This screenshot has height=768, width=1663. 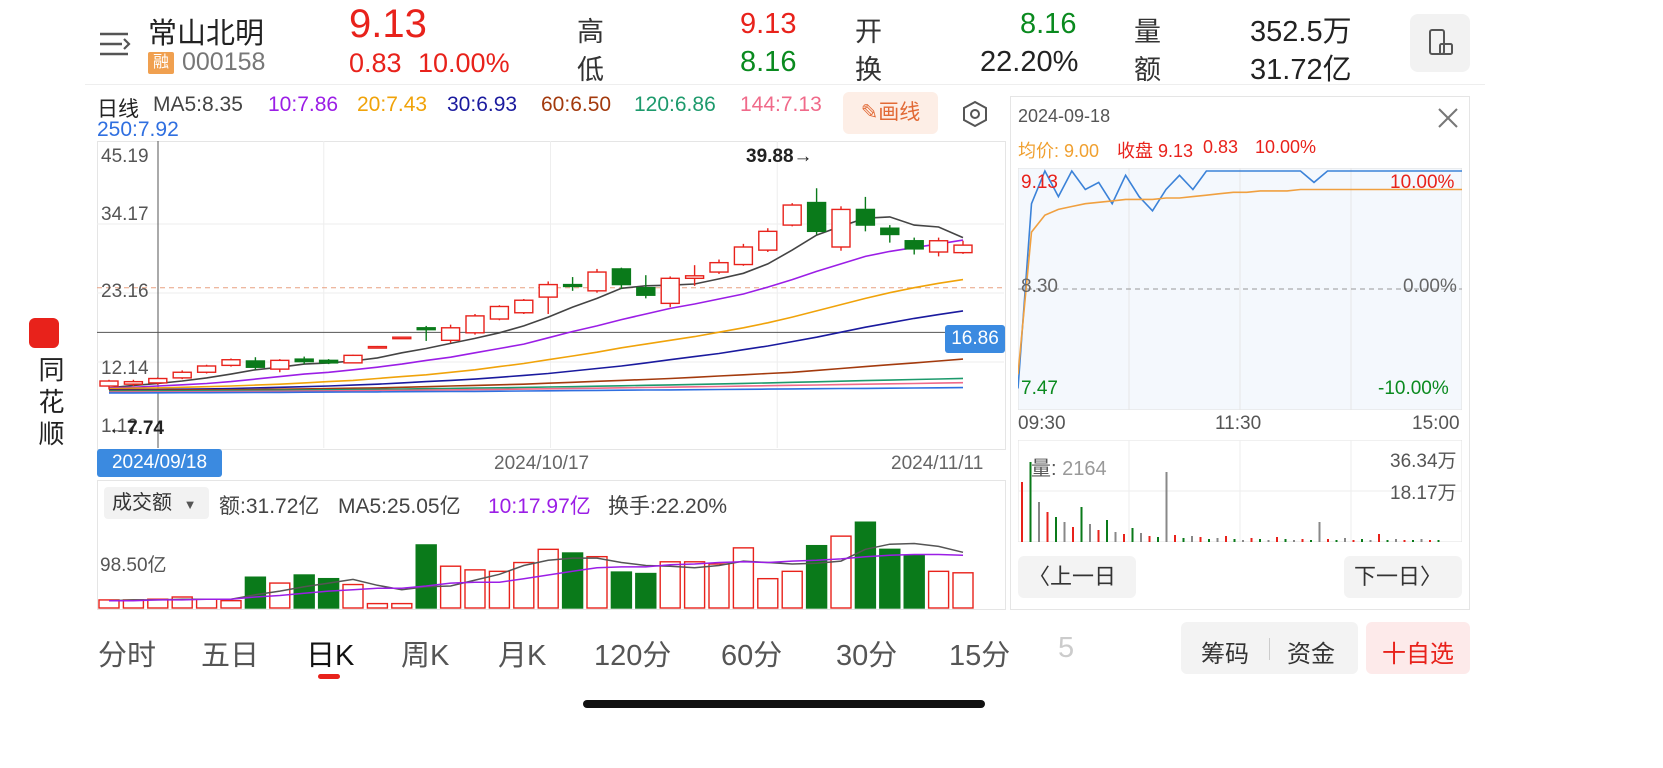 What do you see at coordinates (1413, 388) in the screenshot?
I see `intraday-pct-bot: -10.00%` at bounding box center [1413, 388].